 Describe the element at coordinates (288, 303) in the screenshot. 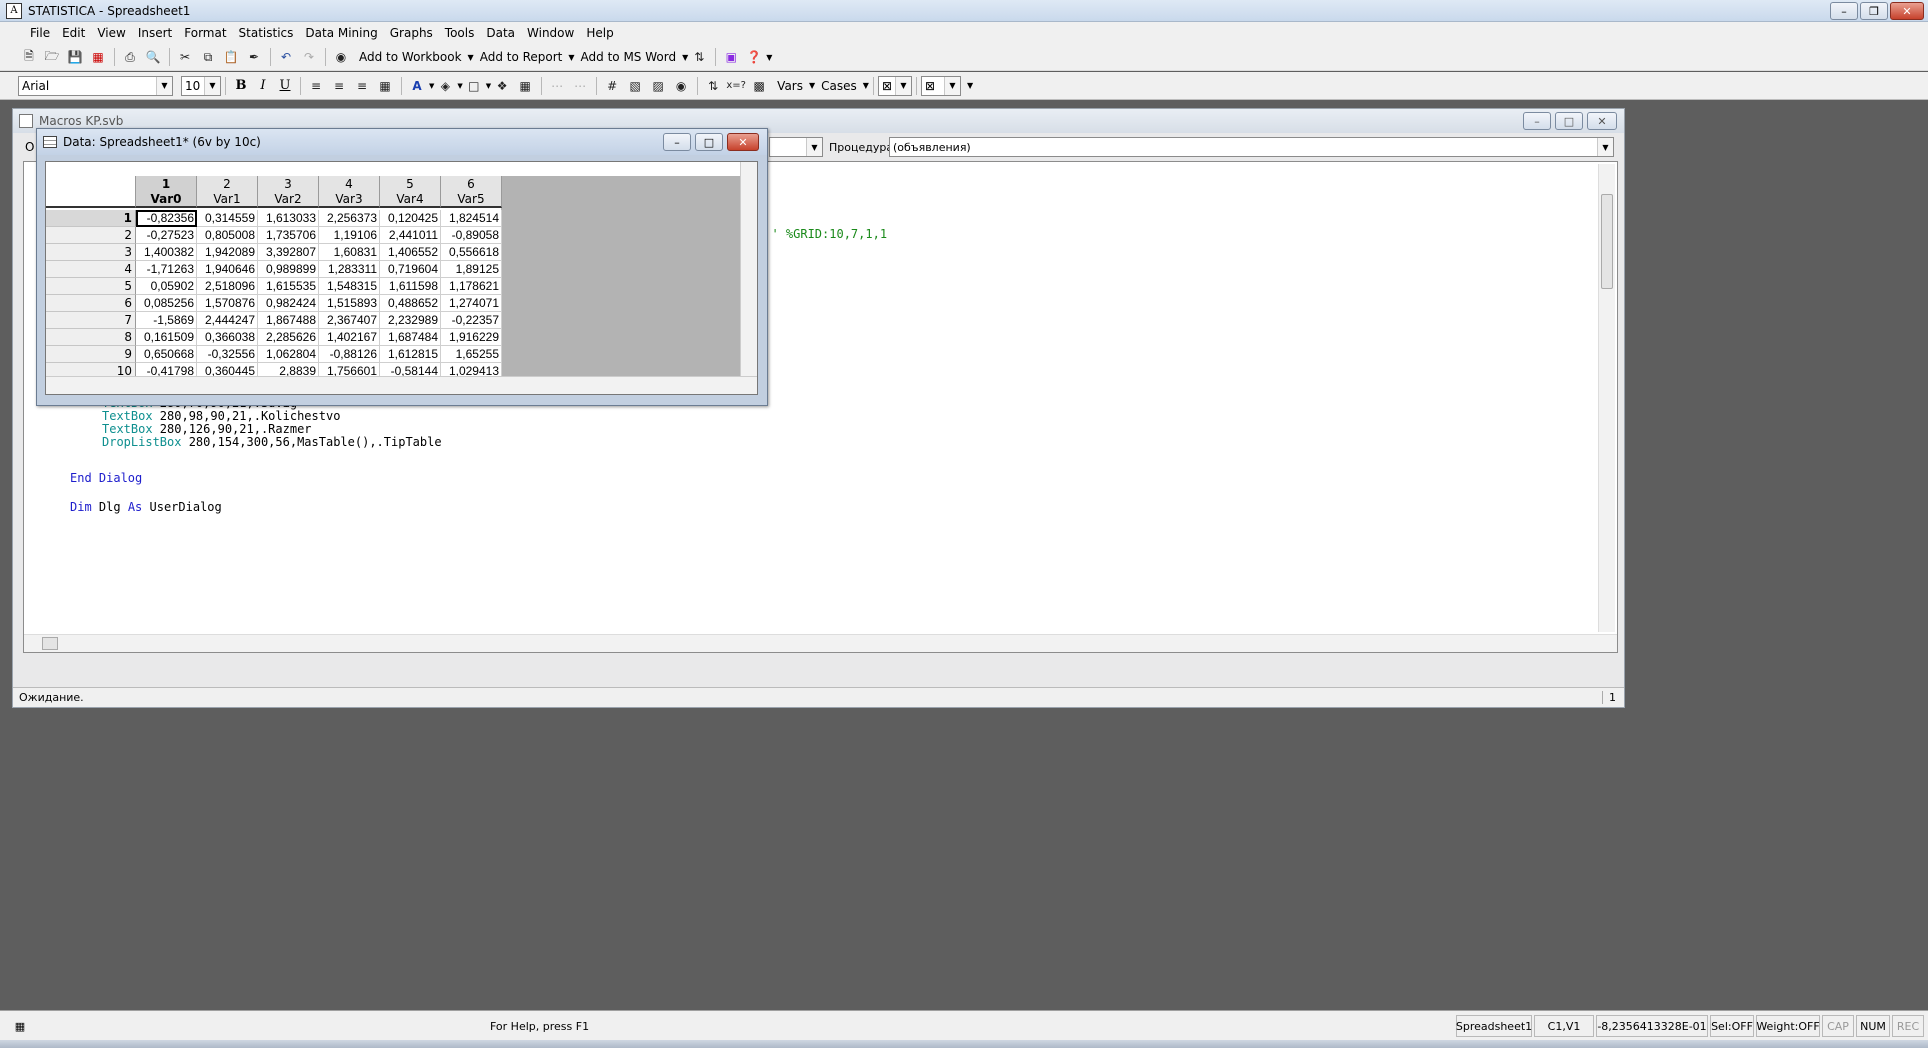

I see `grid-cell: 0,982424` at that location.